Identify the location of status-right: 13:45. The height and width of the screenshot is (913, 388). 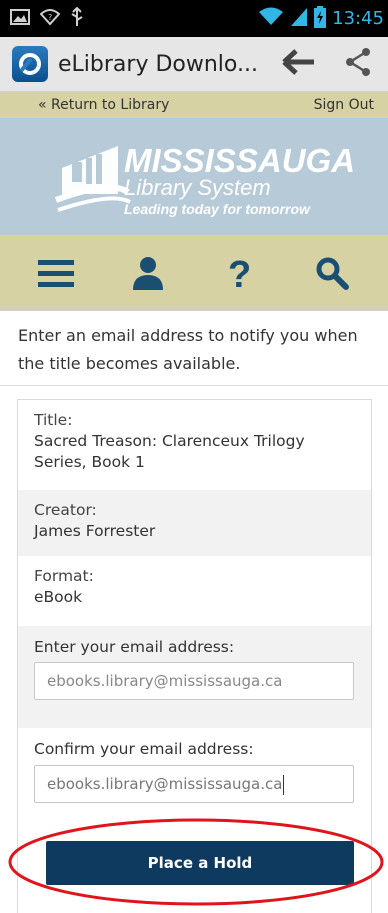
(321, 18).